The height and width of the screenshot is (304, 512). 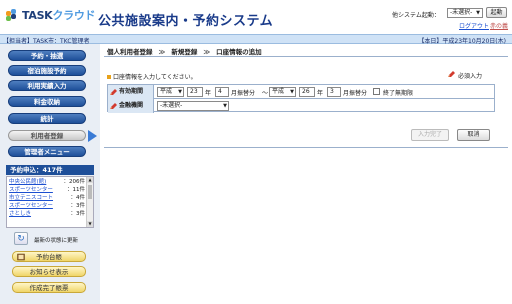 I want to click on input-complete-button: 入力完了, so click(x=430, y=135).